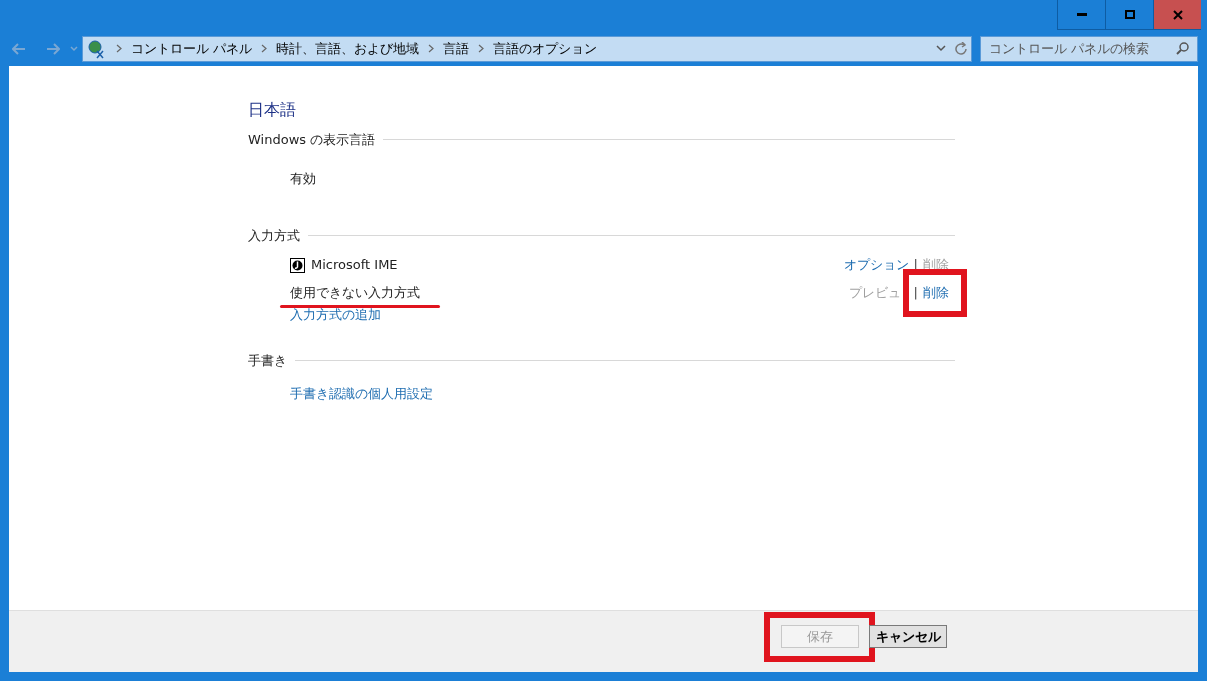 This screenshot has width=1207, height=681. Describe the element at coordinates (272, 110) in the screenshot. I see `language-title: 日本語` at that location.